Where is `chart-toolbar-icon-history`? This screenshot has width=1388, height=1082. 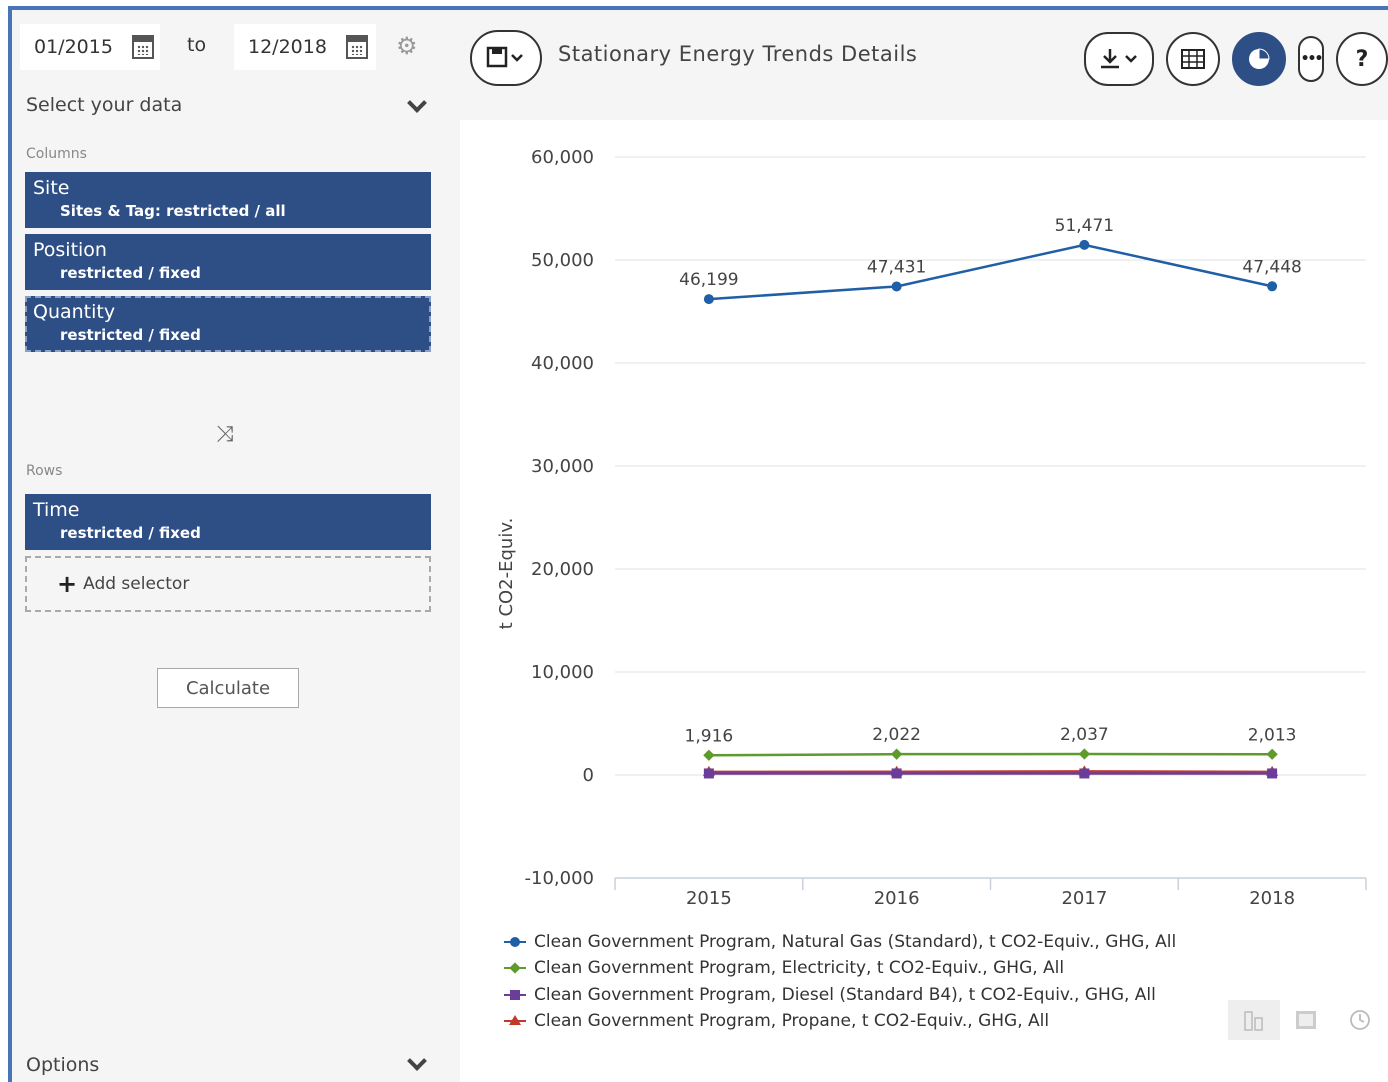 chart-toolbar-icon-history is located at coordinates (1360, 1020).